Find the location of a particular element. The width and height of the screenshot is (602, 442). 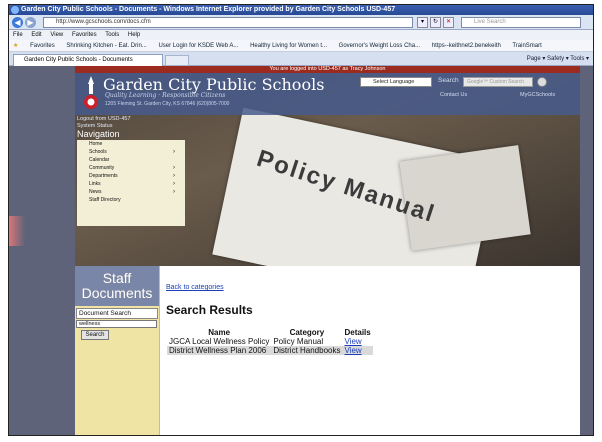

logout-area: Logout from USD-457 System Status is located at coordinates (104, 123).